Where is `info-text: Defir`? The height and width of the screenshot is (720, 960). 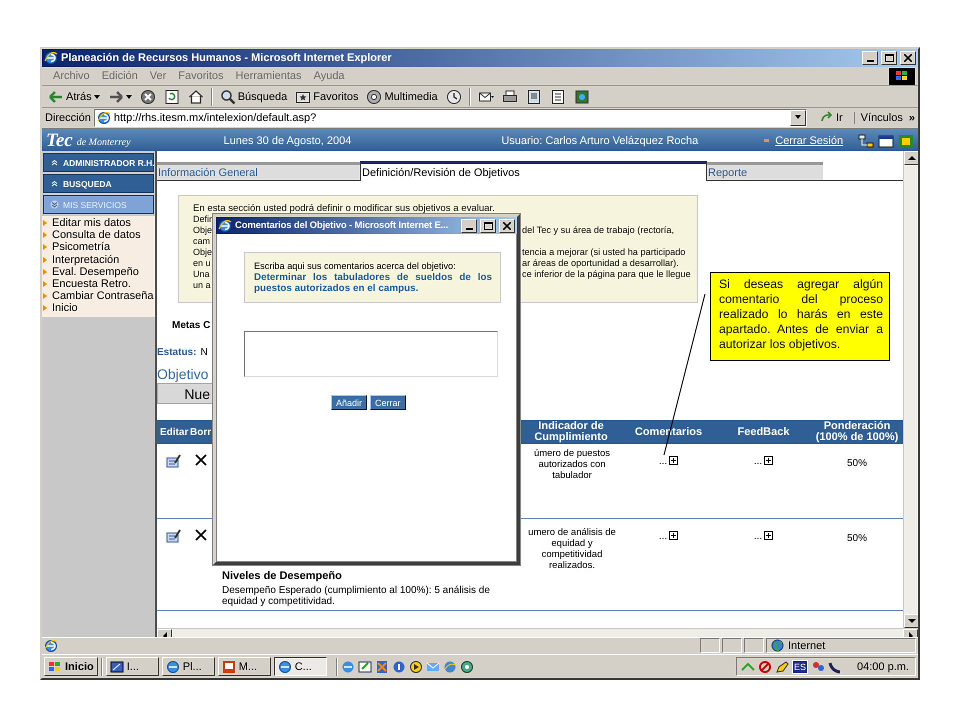
info-text: Defir is located at coordinates (202, 219).